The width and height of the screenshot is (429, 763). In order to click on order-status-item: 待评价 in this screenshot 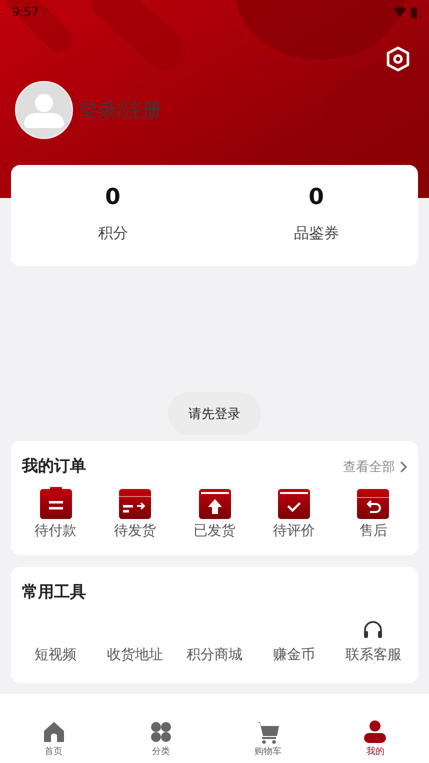, I will do `click(294, 513)`.